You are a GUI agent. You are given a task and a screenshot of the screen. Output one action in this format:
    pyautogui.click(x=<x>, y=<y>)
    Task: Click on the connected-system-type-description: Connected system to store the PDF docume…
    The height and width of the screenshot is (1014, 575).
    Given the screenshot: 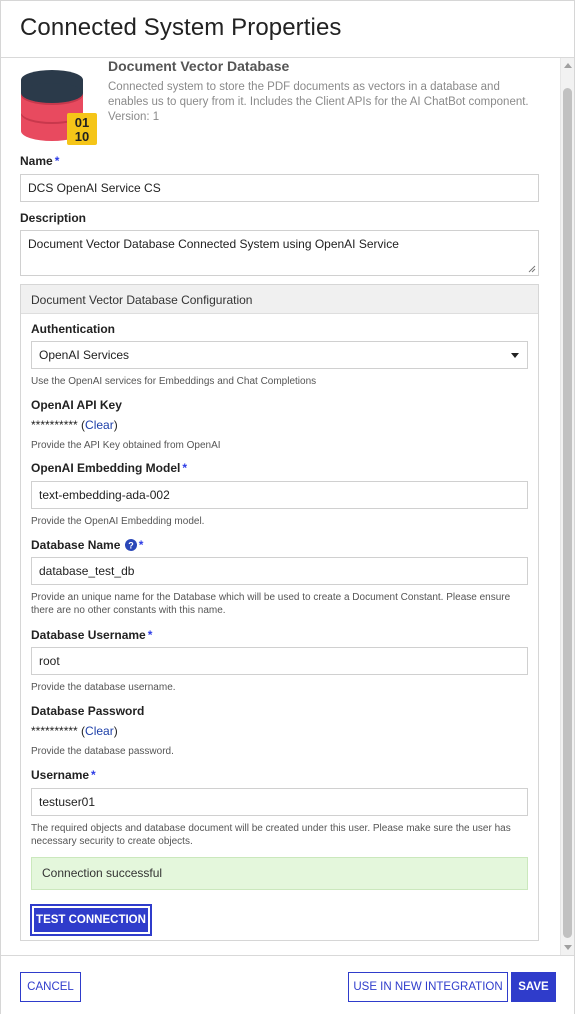 What is the action you would take?
    pyautogui.click(x=318, y=94)
    